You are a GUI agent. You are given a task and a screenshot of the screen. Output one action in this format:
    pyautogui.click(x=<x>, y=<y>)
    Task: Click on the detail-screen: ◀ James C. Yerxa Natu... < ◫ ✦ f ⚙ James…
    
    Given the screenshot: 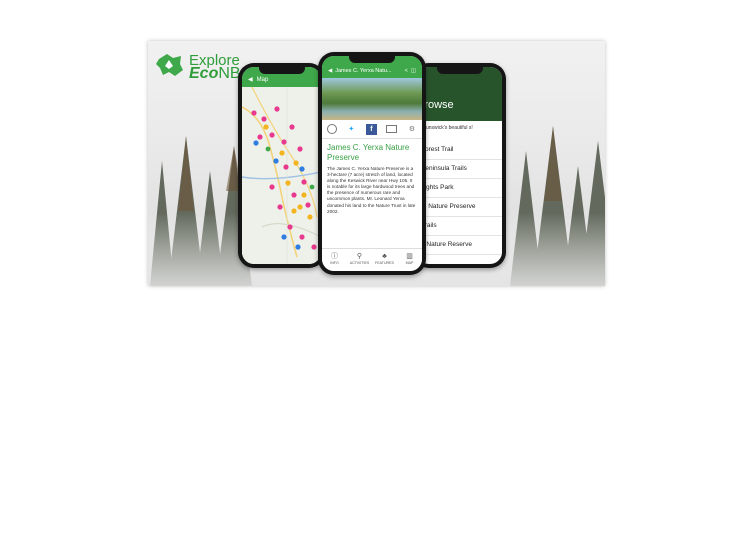 What is the action you would take?
    pyautogui.click(x=372, y=163)
    